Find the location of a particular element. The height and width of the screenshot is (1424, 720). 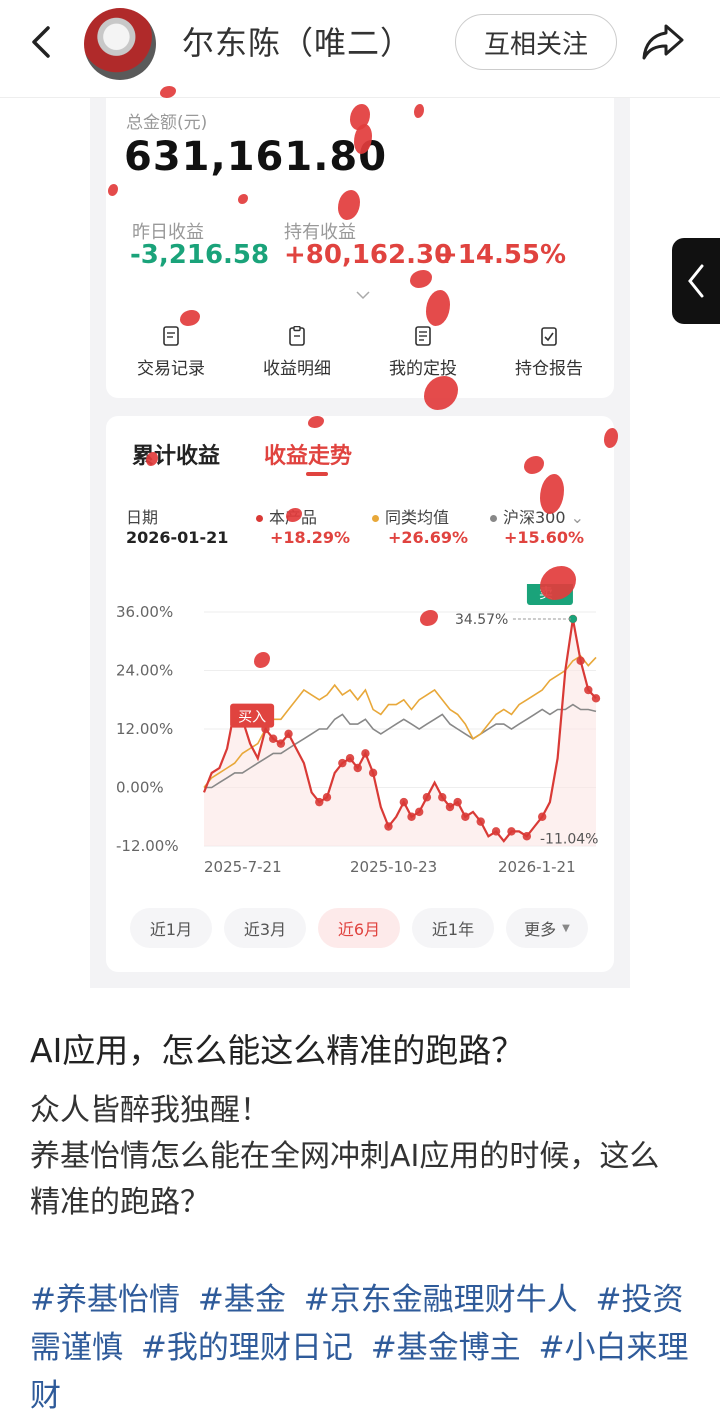

username: 尔东陈（唯二） is located at coordinates (297, 41).